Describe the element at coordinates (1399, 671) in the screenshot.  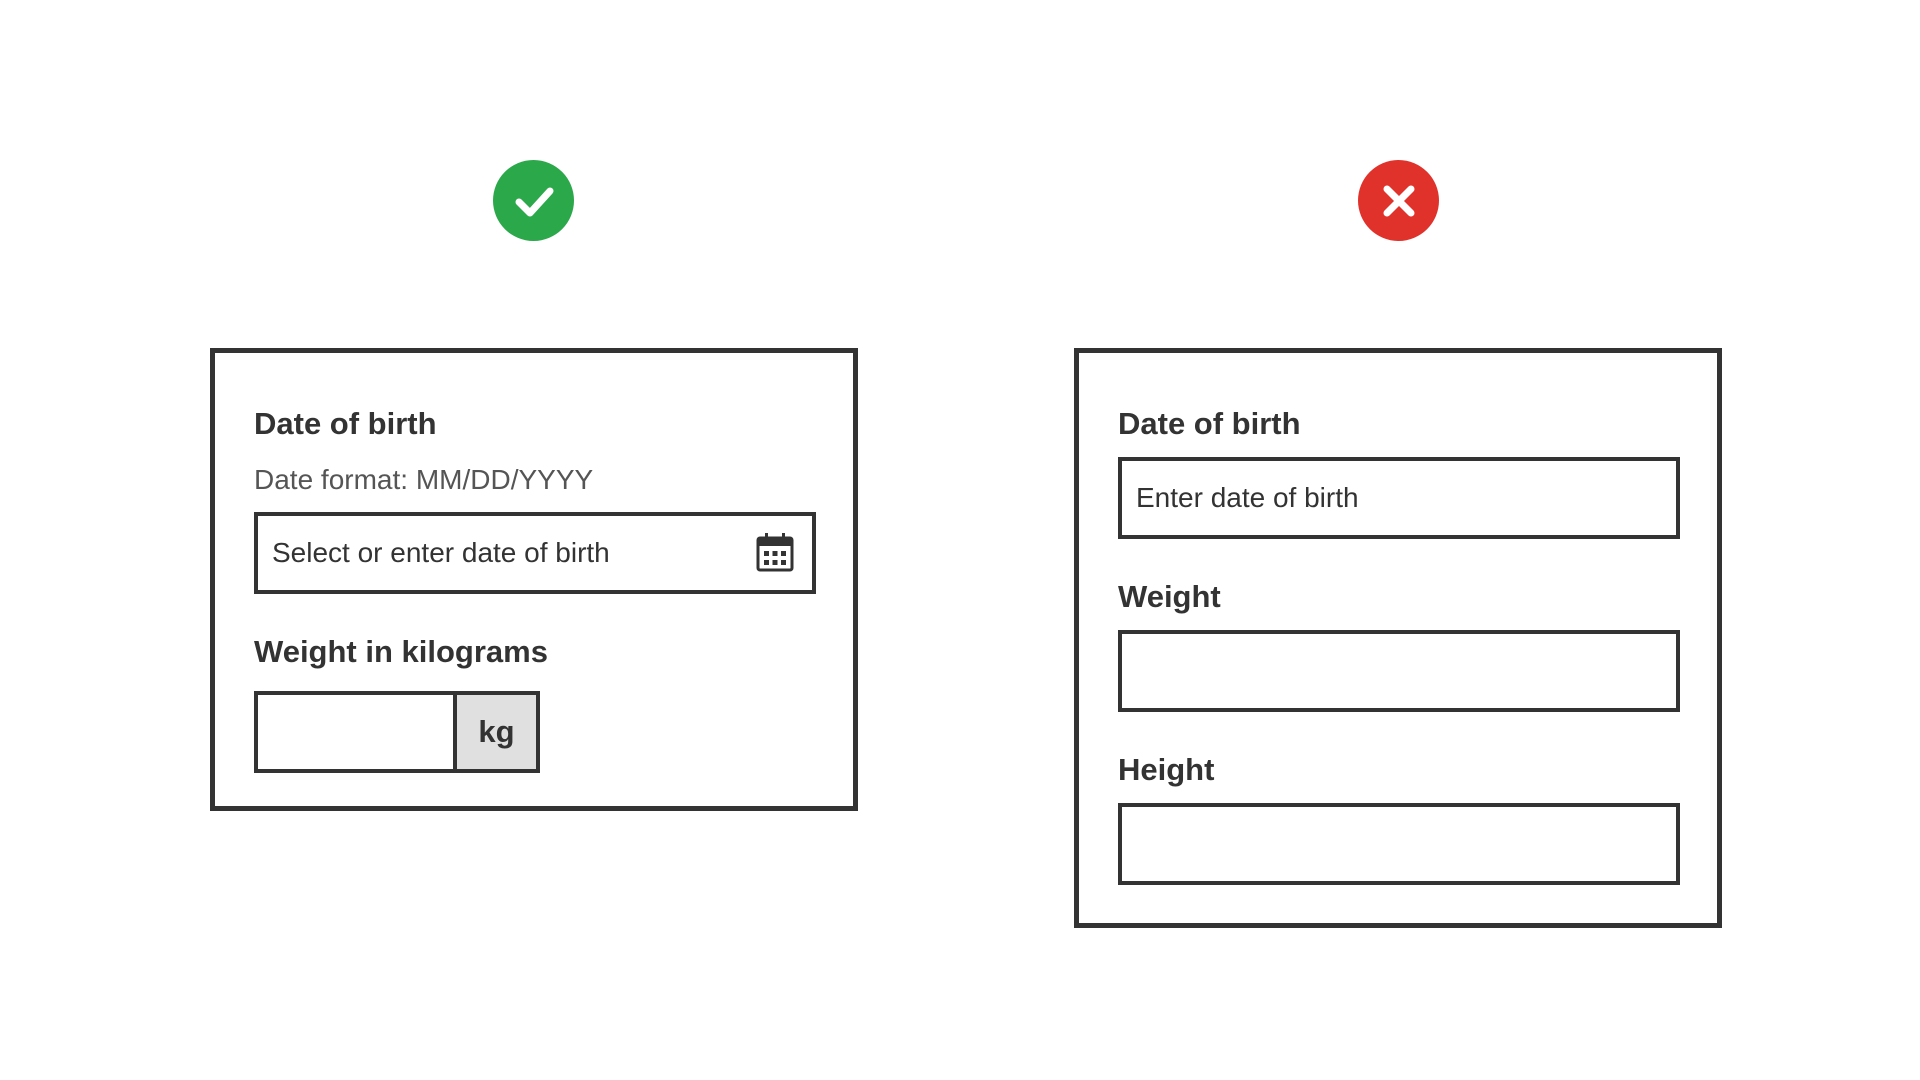
I see `weight-input` at that location.